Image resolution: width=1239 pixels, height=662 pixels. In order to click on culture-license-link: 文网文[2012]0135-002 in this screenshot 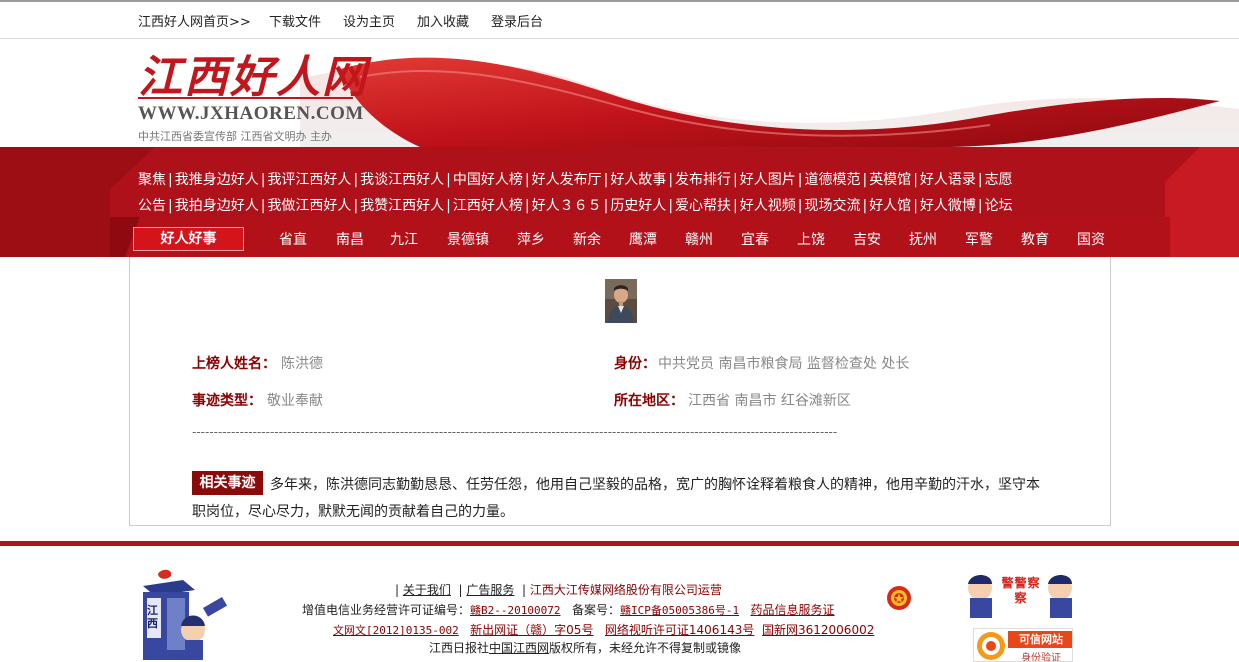, I will do `click(396, 630)`.